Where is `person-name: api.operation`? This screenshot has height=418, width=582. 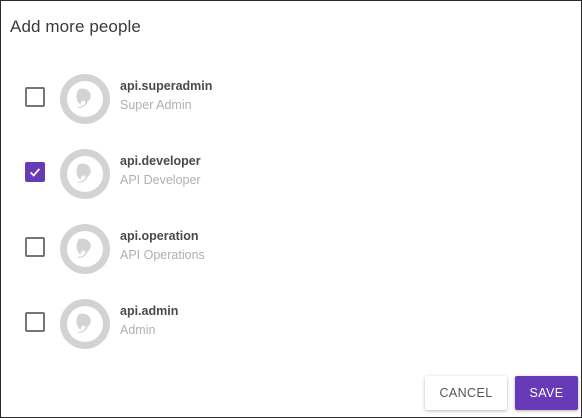 person-name: api.operation is located at coordinates (159, 236).